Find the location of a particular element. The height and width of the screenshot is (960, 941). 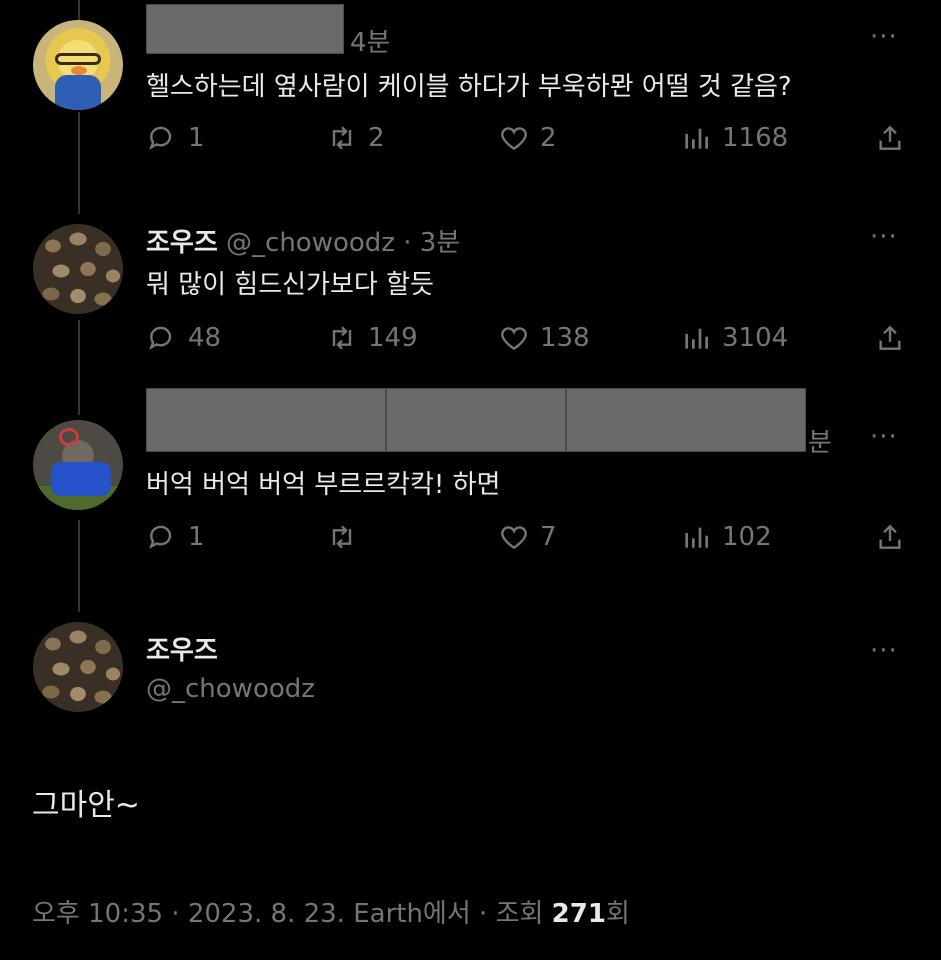

tweet-text: 헬스하는데 옆사람이 케이블 하다가 부욱하뫈 어떨 것 같음? is located at coordinates (469, 87).